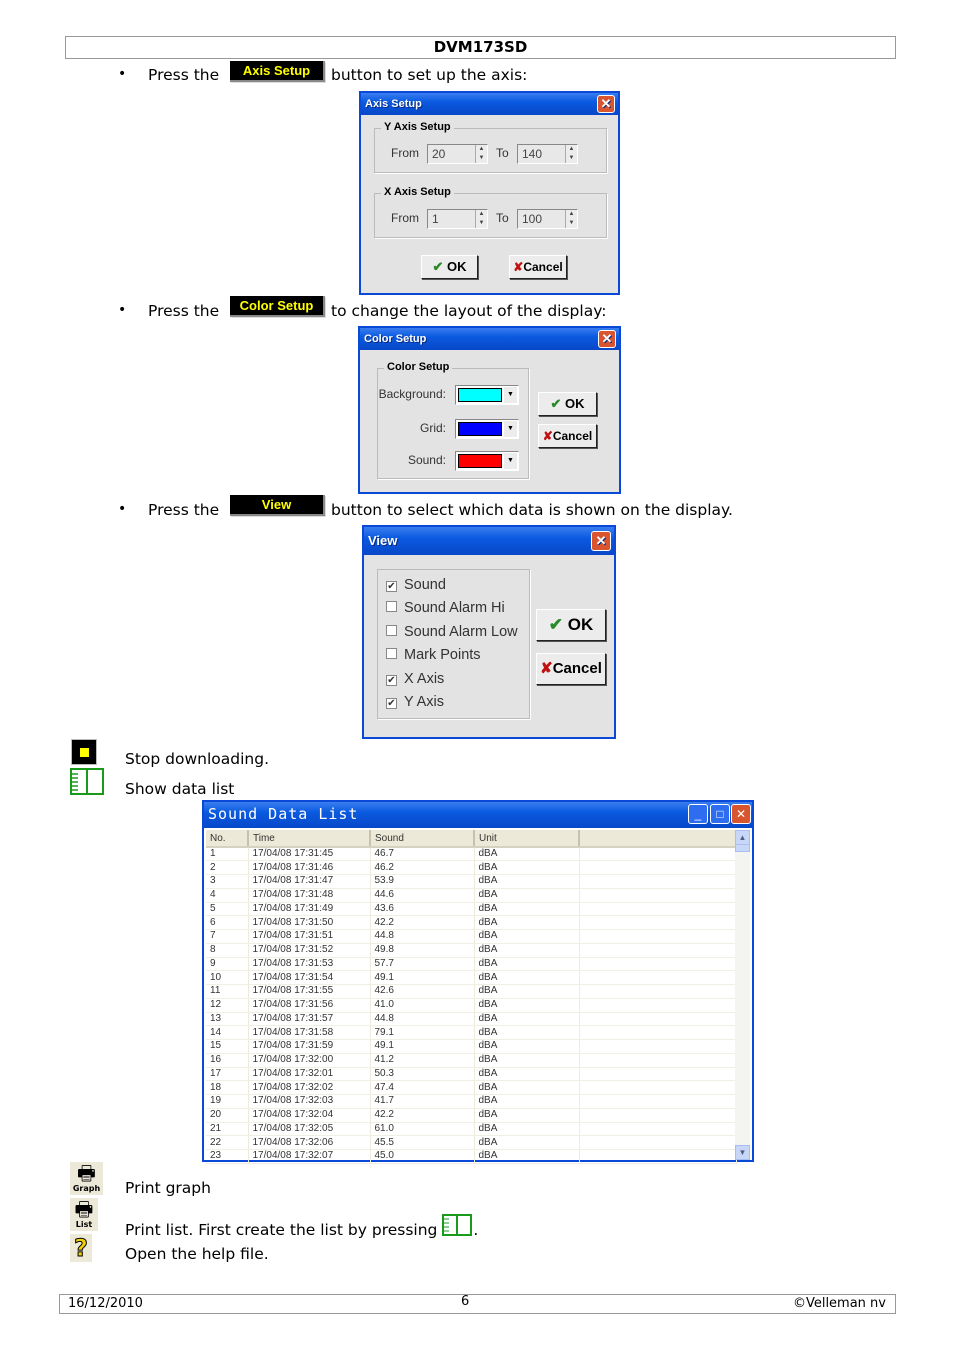 This screenshot has width=954, height=1351. What do you see at coordinates (422, 950) in the screenshot?
I see `table-cell: 49.8` at bounding box center [422, 950].